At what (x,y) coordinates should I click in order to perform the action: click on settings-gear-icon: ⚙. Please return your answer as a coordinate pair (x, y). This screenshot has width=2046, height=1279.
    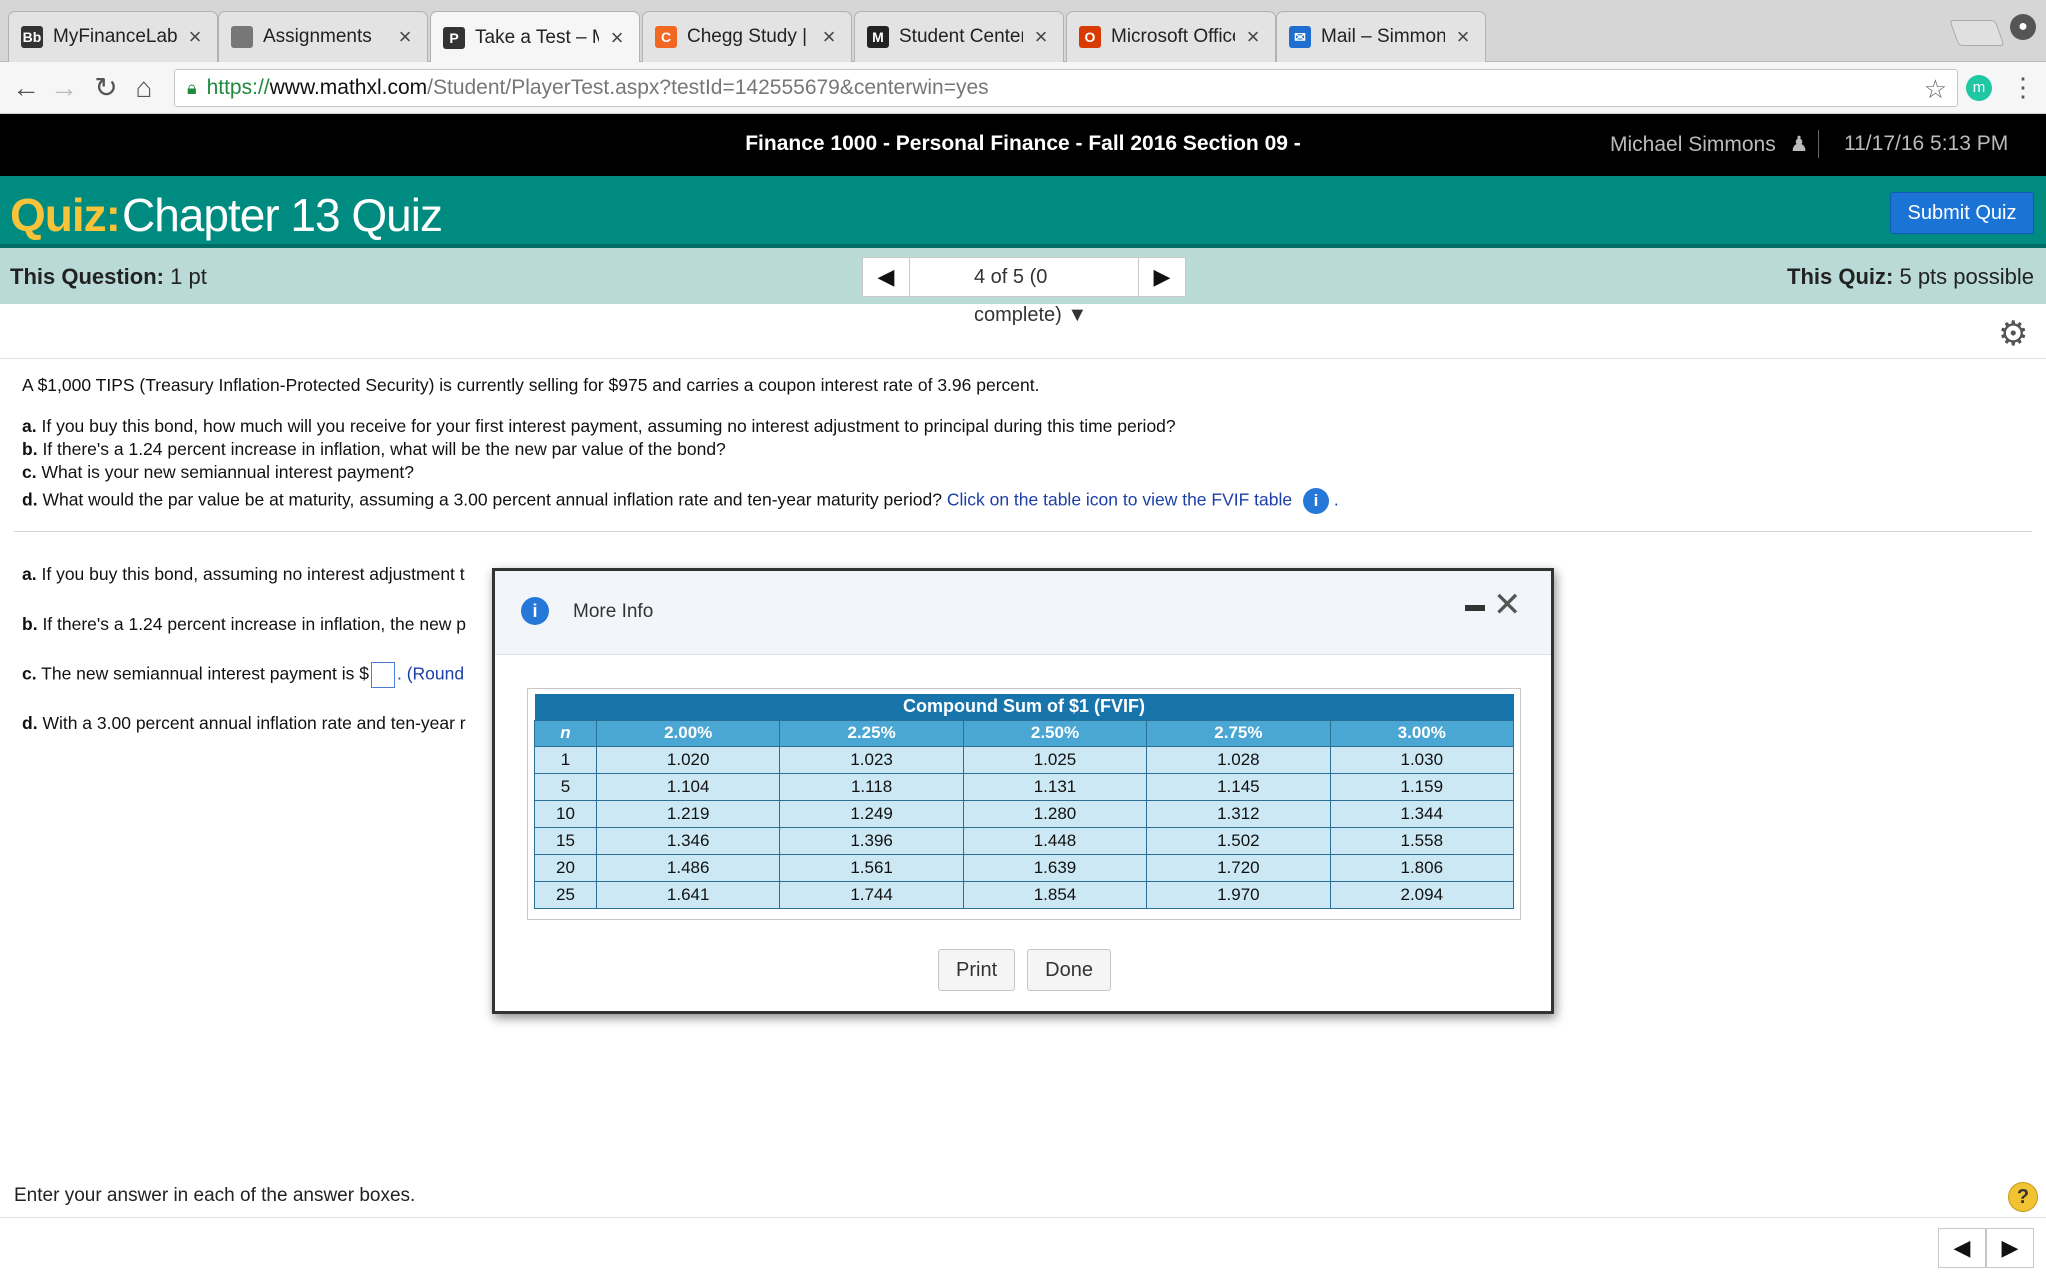
    Looking at the image, I should click on (2013, 334).